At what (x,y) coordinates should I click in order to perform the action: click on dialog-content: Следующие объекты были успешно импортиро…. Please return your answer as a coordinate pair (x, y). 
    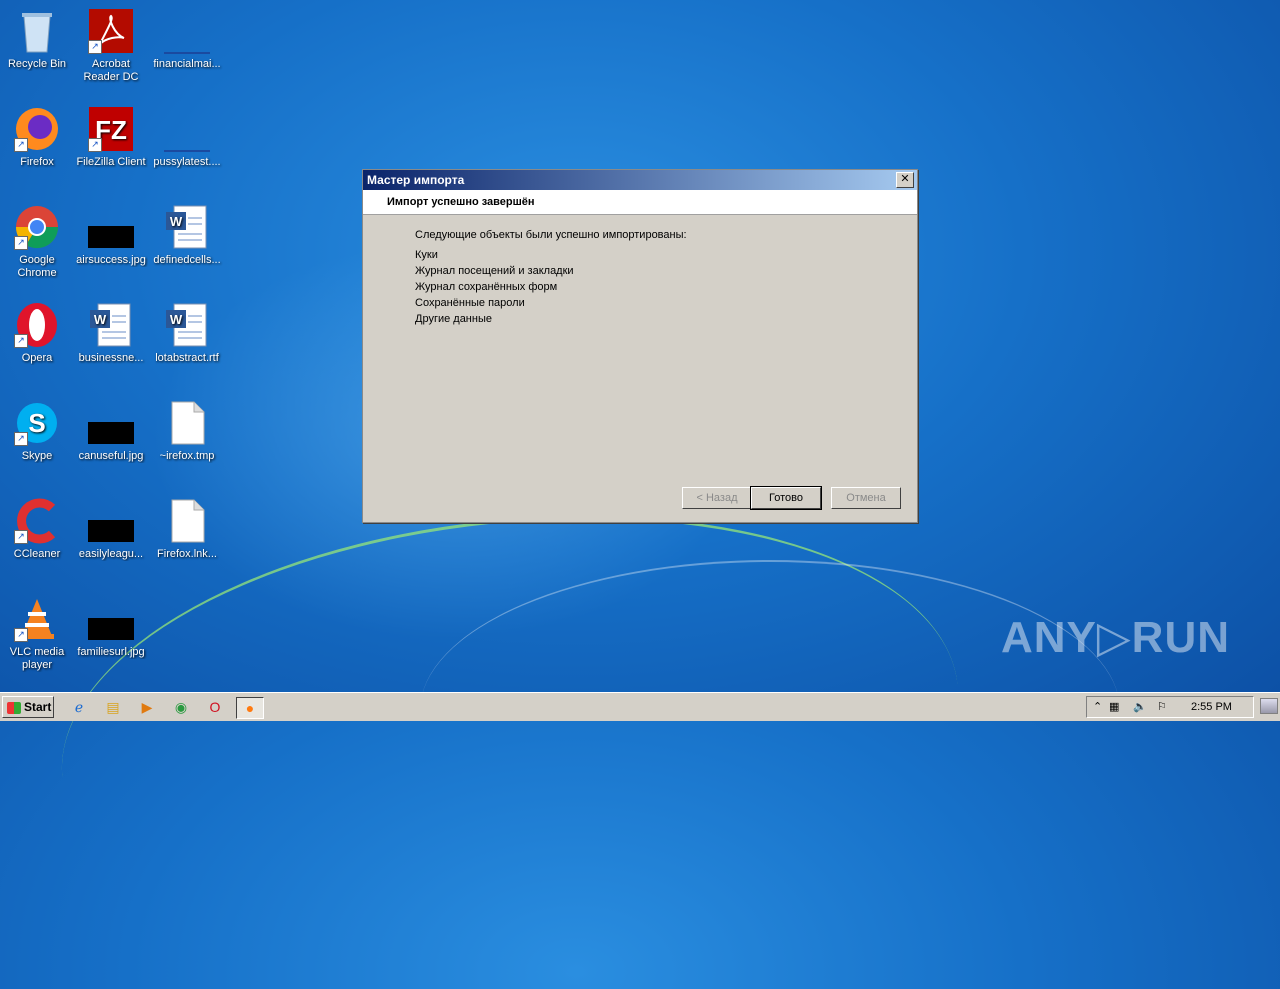
    Looking at the image, I should click on (640, 271).